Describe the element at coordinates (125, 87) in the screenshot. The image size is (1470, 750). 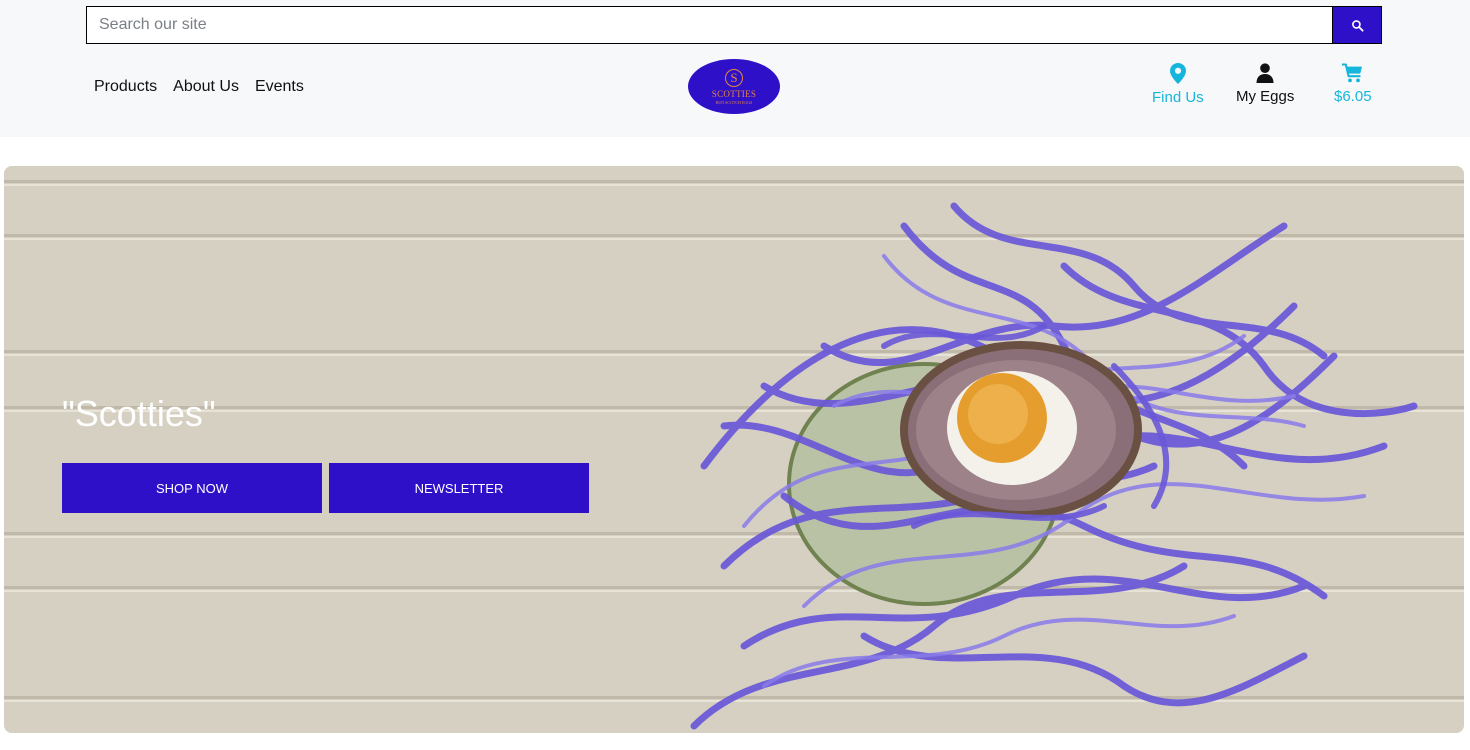
I see `nav-link-products: Products` at that location.